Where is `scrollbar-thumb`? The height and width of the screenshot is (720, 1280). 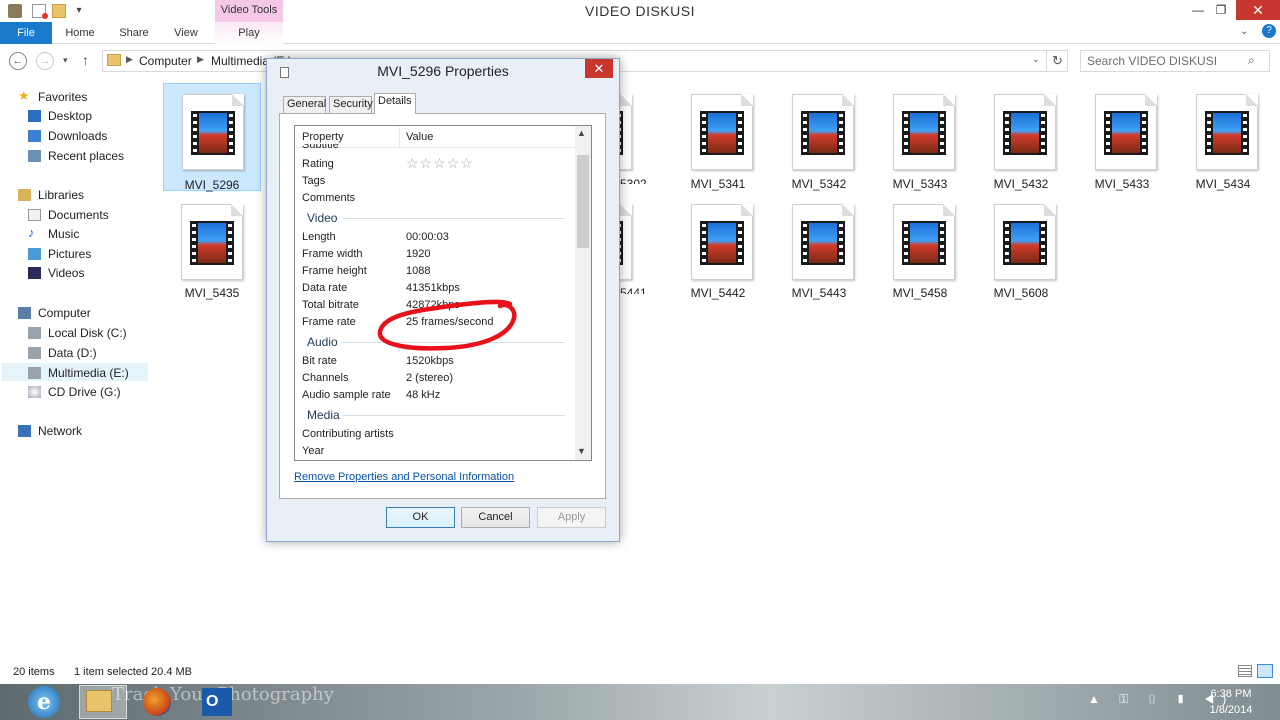 scrollbar-thumb is located at coordinates (583, 201).